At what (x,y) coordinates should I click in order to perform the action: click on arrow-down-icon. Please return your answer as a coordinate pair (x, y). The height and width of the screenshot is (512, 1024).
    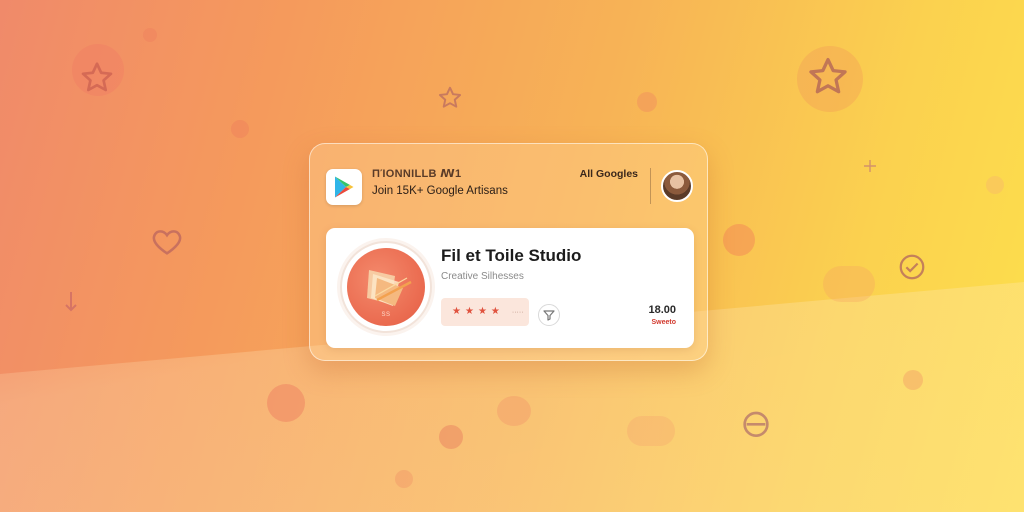
    Looking at the image, I should click on (71, 302).